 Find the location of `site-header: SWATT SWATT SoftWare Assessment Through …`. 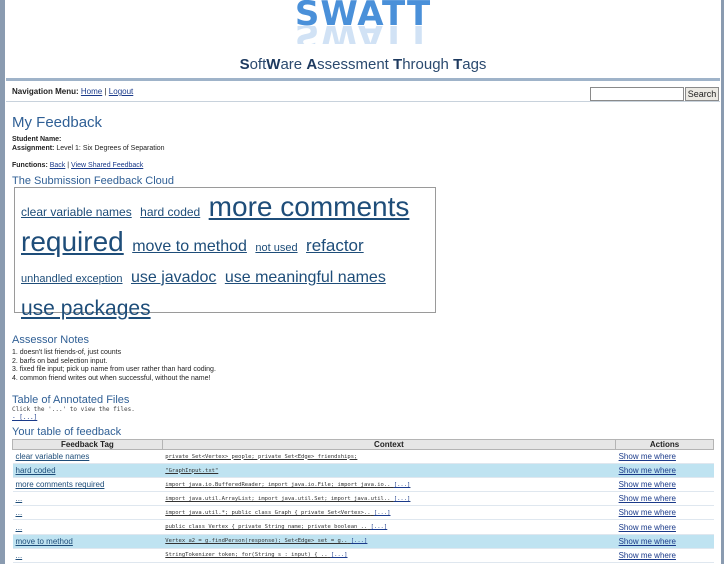

site-header: SWATT SWATT SoftWare Assessment Through … is located at coordinates (363, 41).